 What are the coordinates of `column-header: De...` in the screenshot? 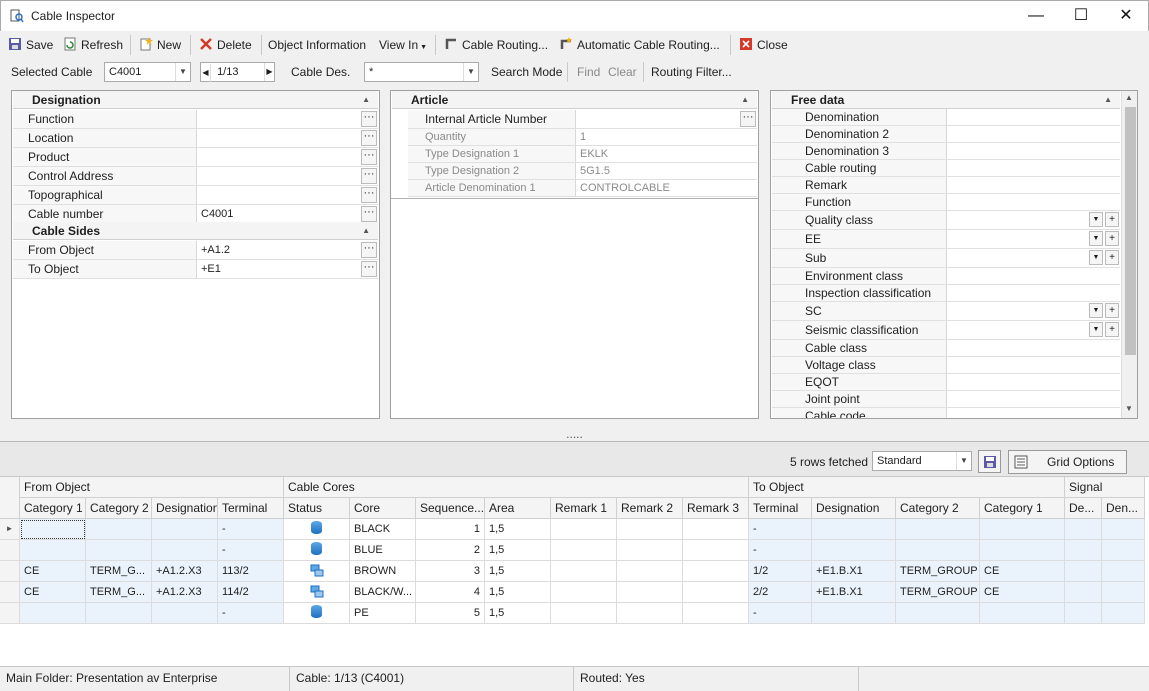 It's located at (1083, 508).